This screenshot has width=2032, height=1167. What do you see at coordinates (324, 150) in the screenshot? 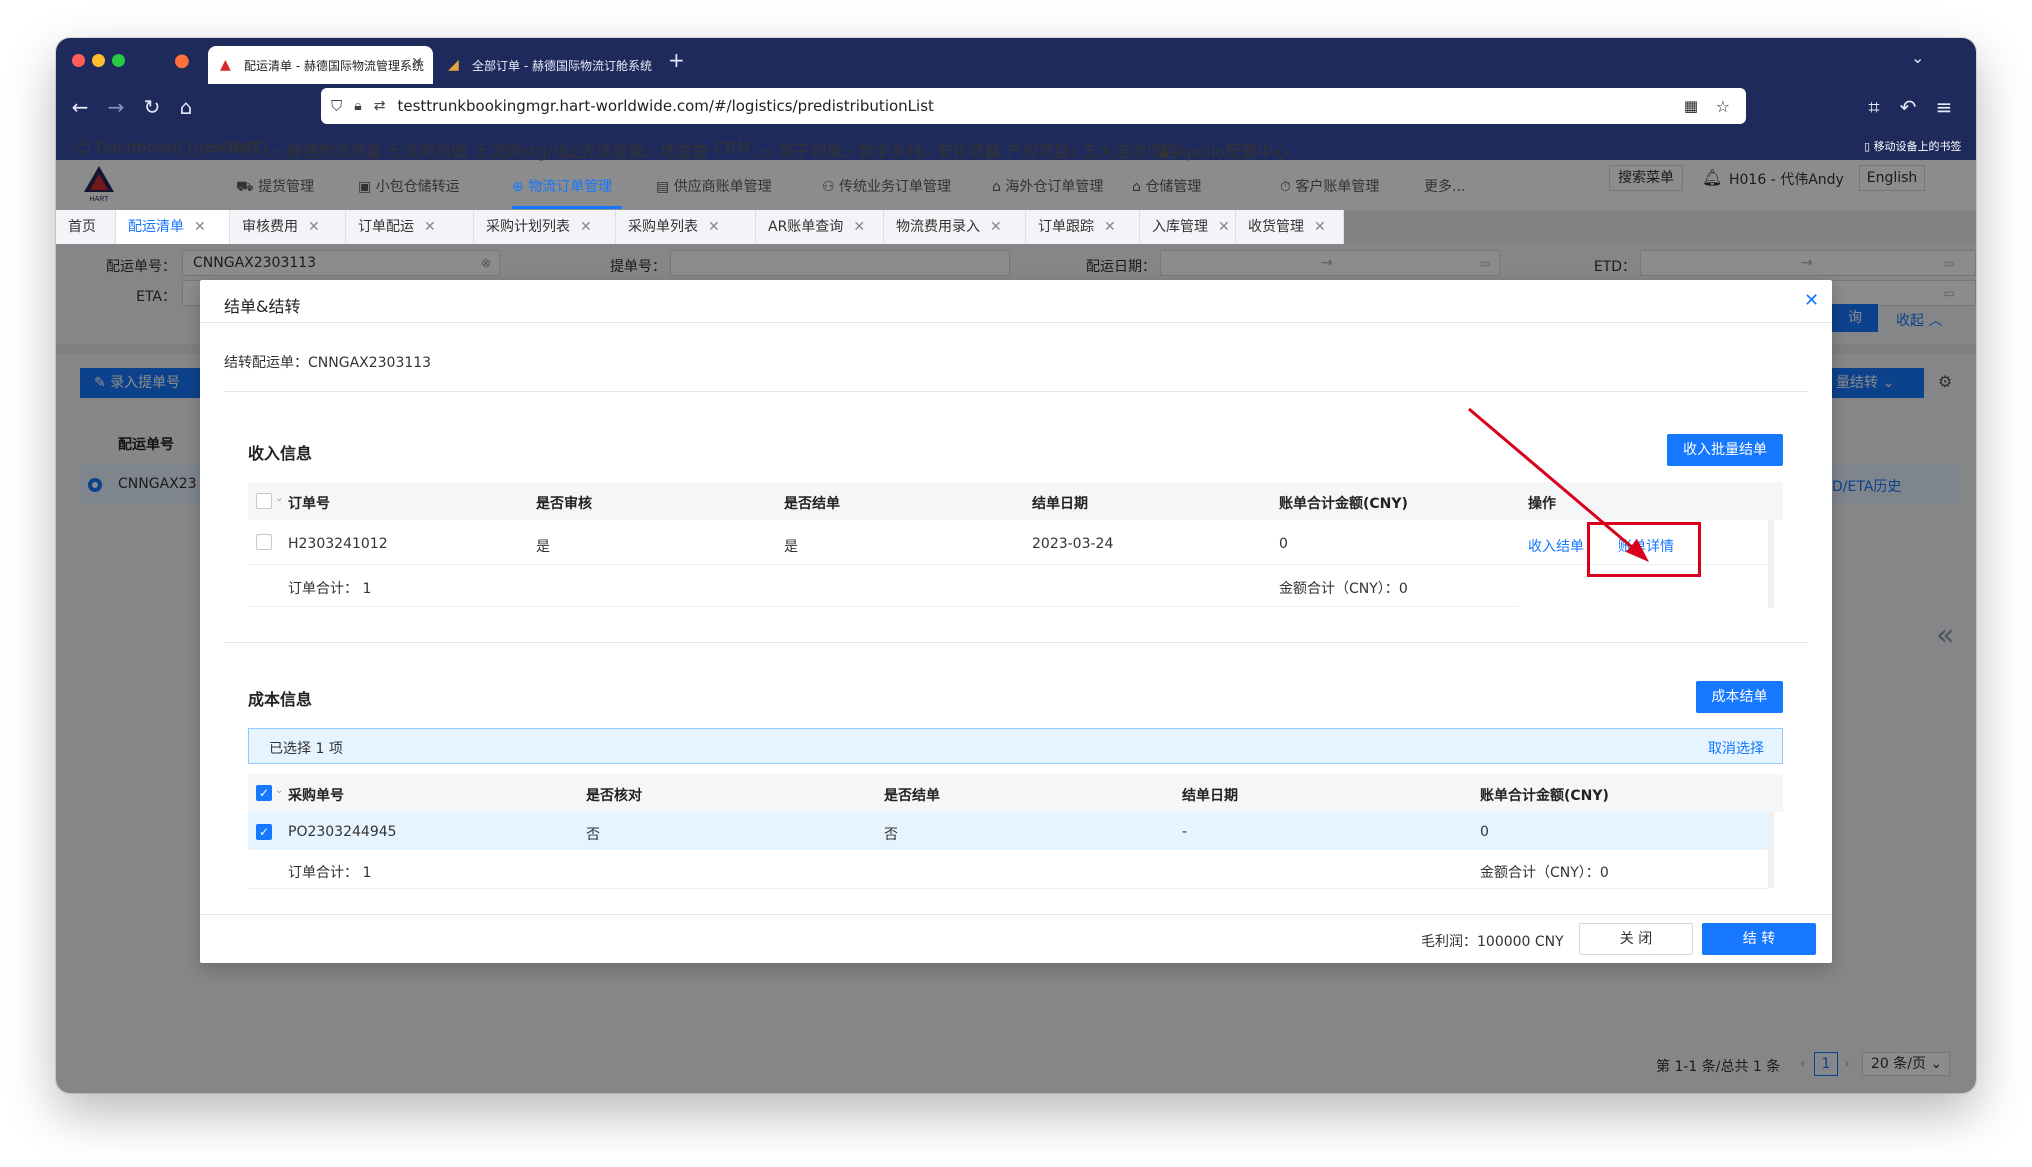
I see `bookmark-item: ▭ 赫德物流项目` at bounding box center [324, 150].